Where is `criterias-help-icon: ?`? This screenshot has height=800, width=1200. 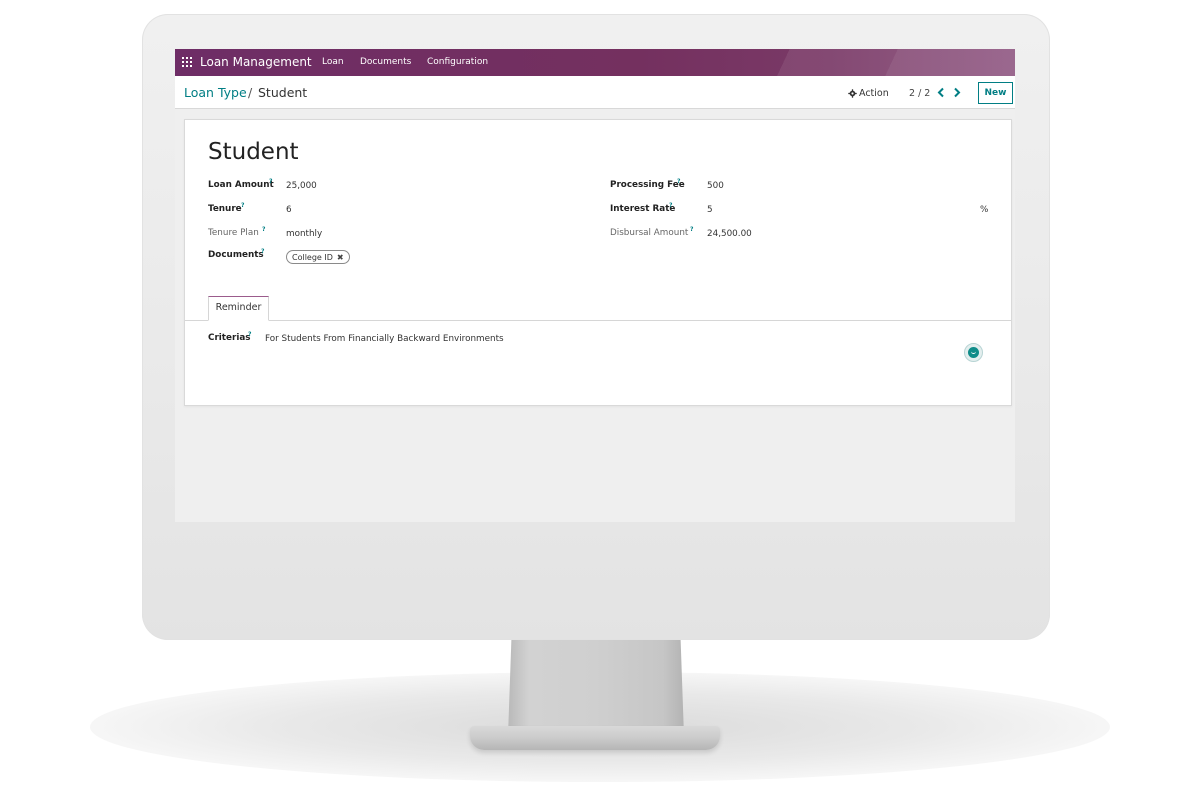
criterias-help-icon: ? is located at coordinates (249, 334).